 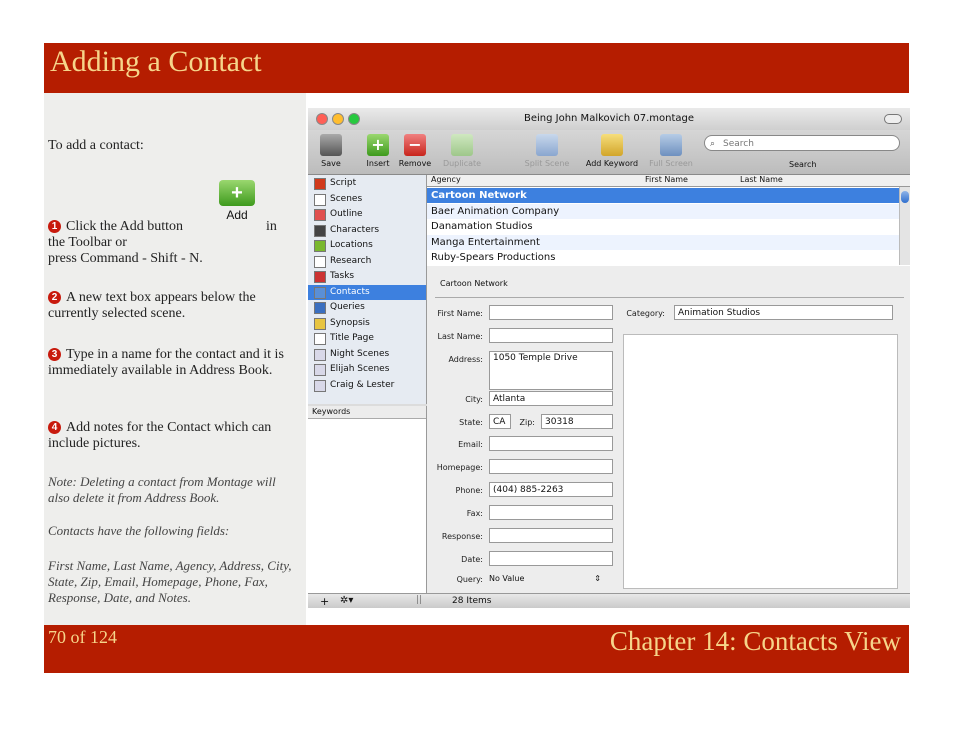 I want to click on response-label: Response:, so click(x=462, y=536).